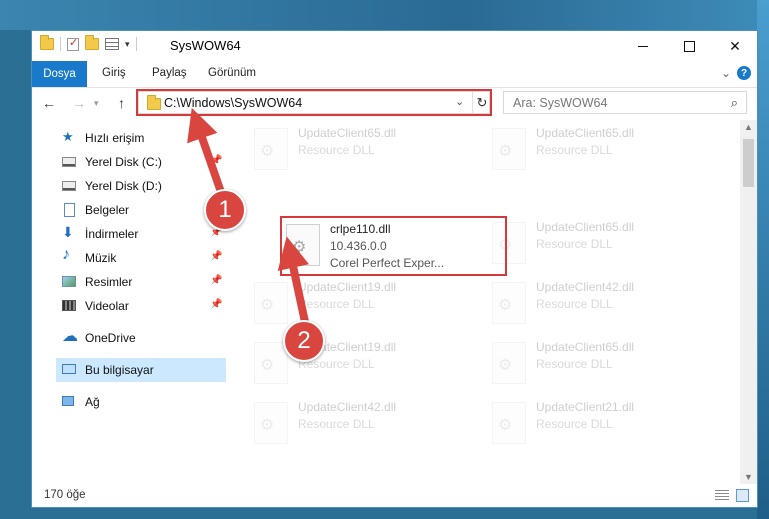 This screenshot has height=519, width=769. What do you see at coordinates (394, 496) in the screenshot?
I see `status-bar: 170 öğe` at bounding box center [394, 496].